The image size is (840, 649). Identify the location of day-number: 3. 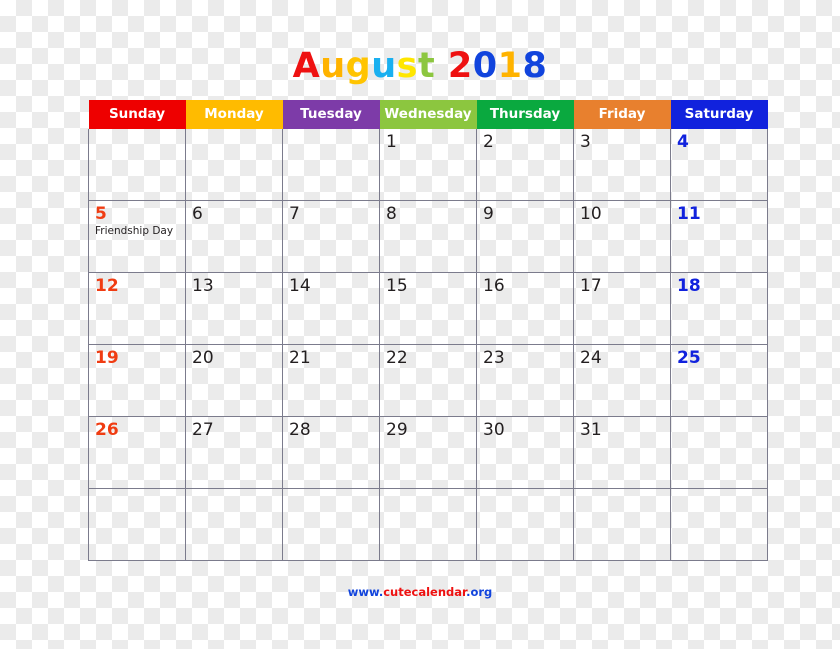
(585, 142).